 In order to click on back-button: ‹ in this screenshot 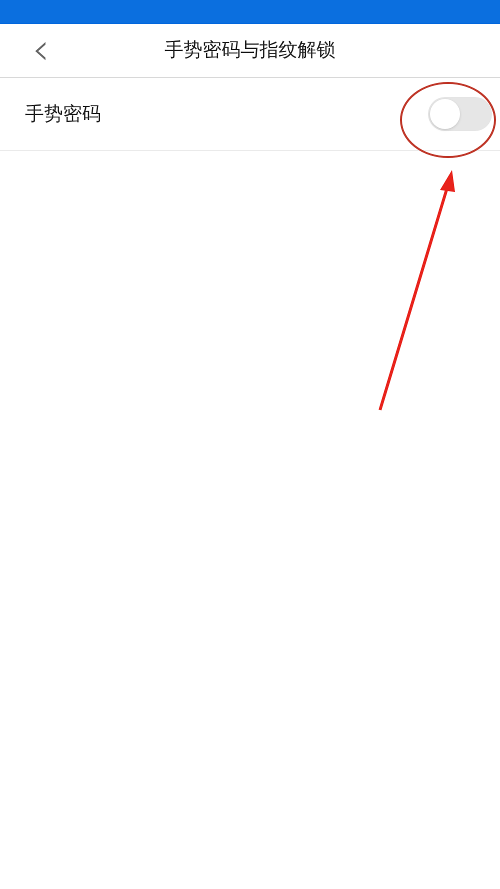, I will do `click(41, 50)`.